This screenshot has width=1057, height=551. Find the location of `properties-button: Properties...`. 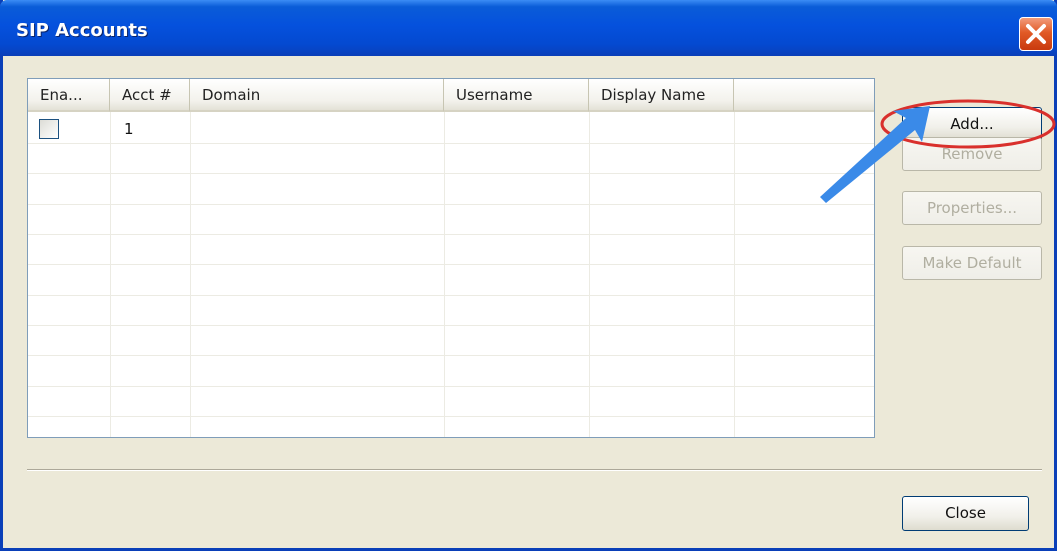

properties-button: Properties... is located at coordinates (972, 208).